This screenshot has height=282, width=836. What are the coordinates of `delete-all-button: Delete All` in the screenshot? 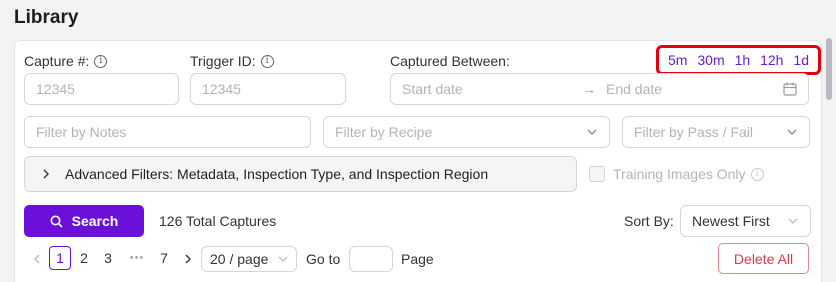 It's located at (763, 258).